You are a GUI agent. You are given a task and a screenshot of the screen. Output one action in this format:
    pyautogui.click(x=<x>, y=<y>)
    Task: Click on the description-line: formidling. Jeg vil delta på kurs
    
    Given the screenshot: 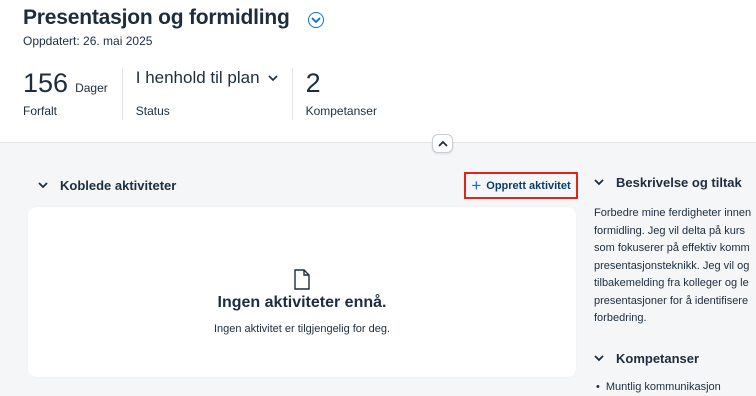 What is the action you would take?
    pyautogui.click(x=670, y=230)
    